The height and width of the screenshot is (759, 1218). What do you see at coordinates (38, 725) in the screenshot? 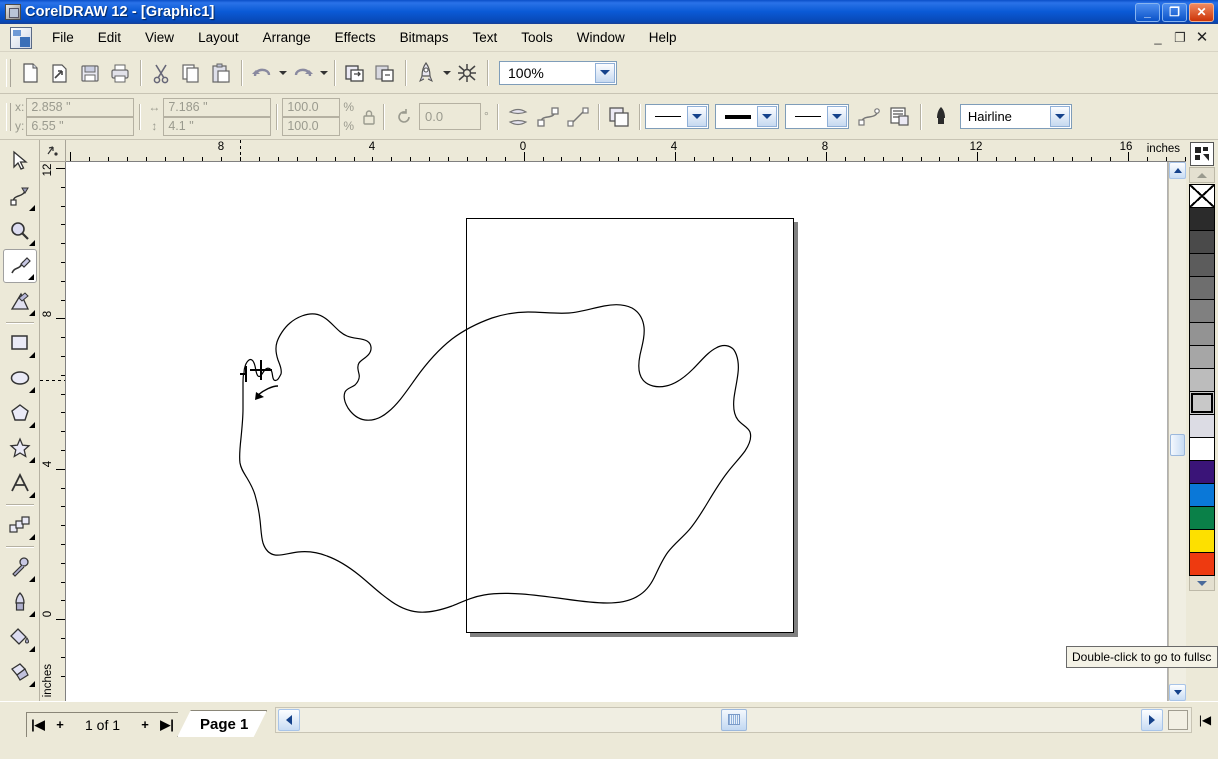
I see `first-page-button: |◀` at bounding box center [38, 725].